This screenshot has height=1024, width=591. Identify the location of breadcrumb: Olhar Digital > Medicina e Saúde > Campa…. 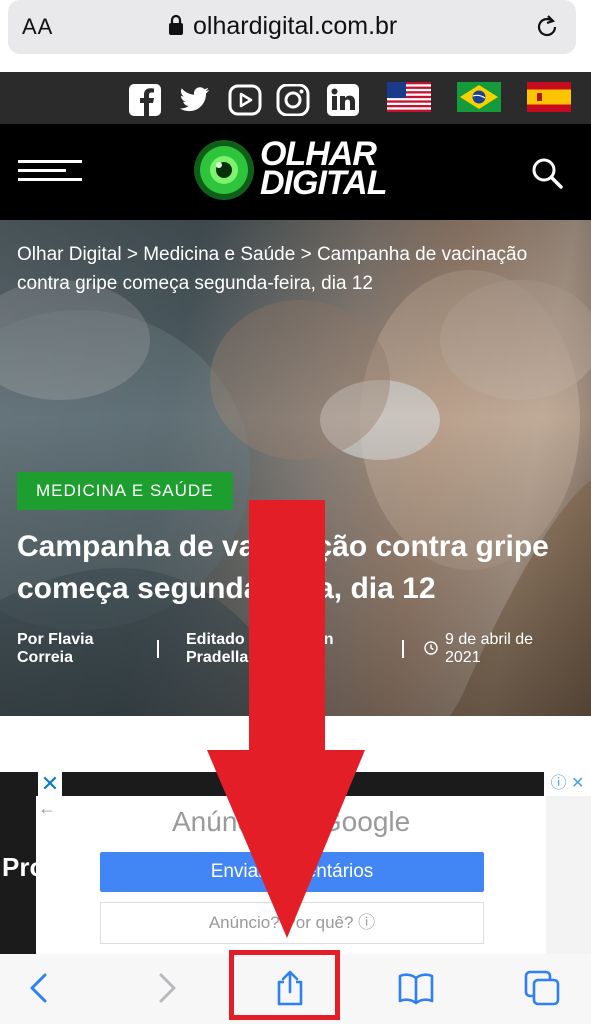
(297, 269).